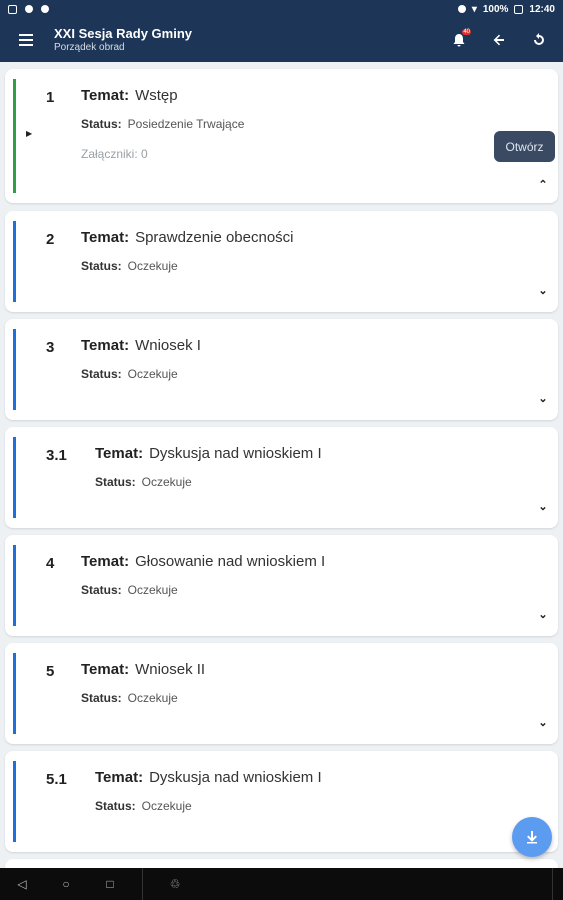 Image resolution: width=563 pixels, height=900 pixels. I want to click on refresh-button, so click(539, 40).